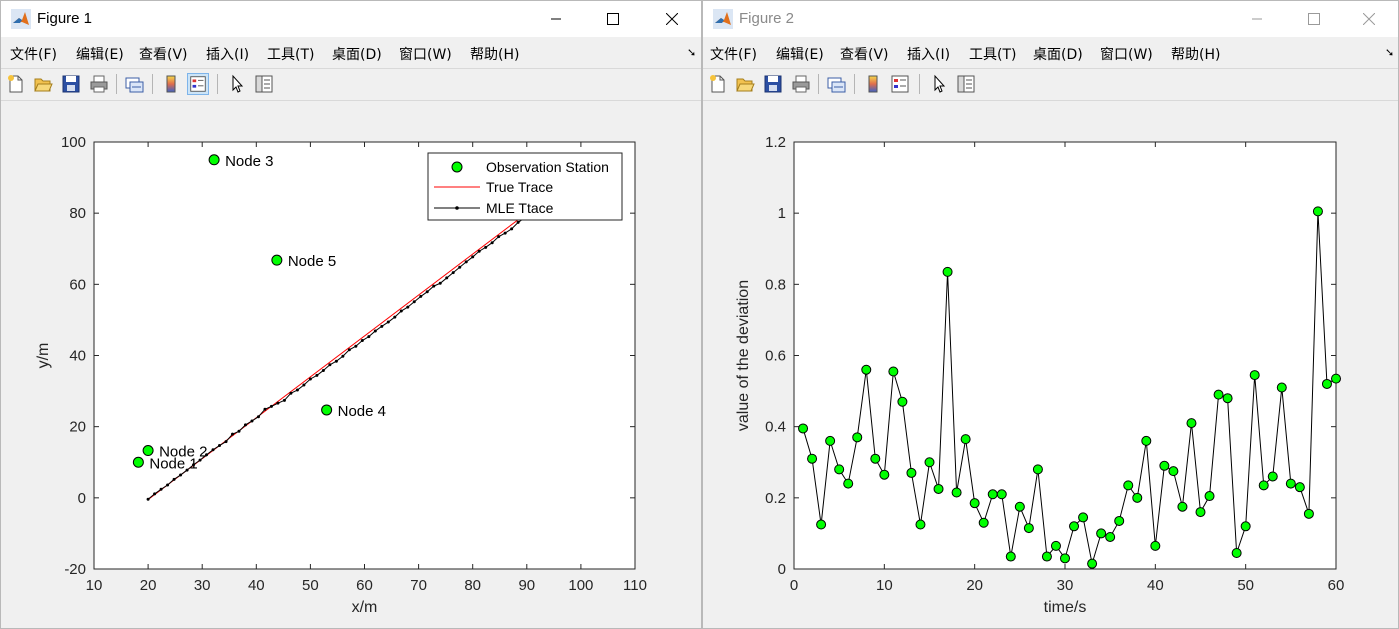 The width and height of the screenshot is (1399, 629). I want to click on station-label: Node 5, so click(312, 261).